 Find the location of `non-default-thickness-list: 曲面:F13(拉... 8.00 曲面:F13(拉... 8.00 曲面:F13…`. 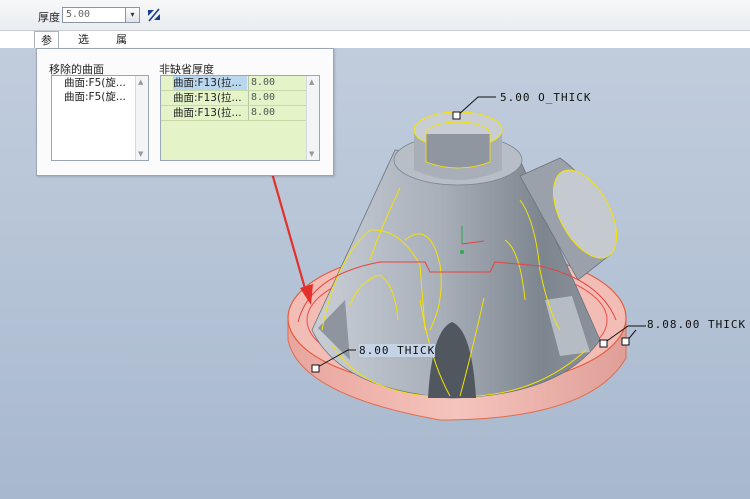

non-default-thickness-list: 曲面:F13(拉... 8.00 曲面:F13(拉... 8.00 曲面:F13… is located at coordinates (240, 118).